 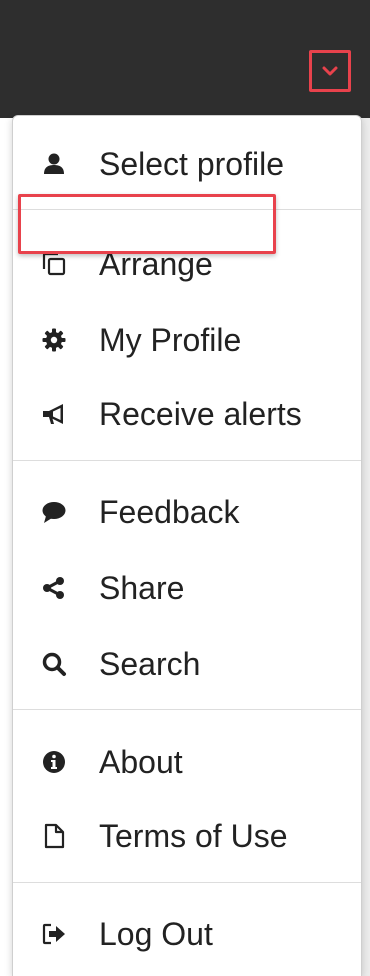 I want to click on chevron-down-icon, so click(x=330, y=71).